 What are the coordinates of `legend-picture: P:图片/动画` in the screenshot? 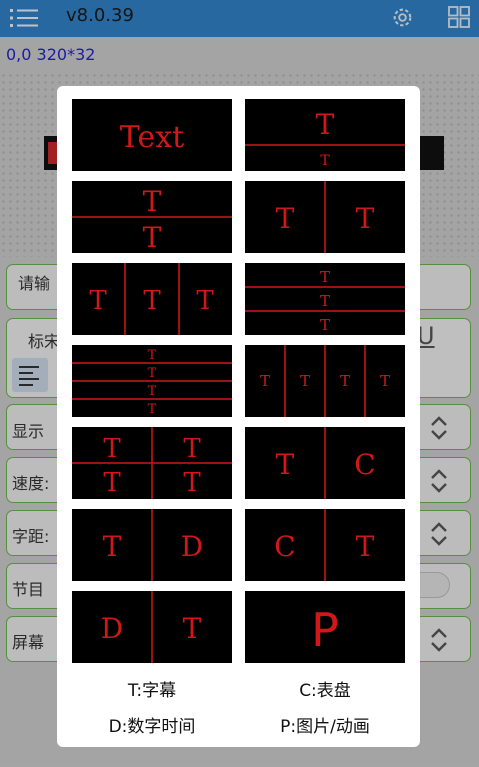 It's located at (325, 727).